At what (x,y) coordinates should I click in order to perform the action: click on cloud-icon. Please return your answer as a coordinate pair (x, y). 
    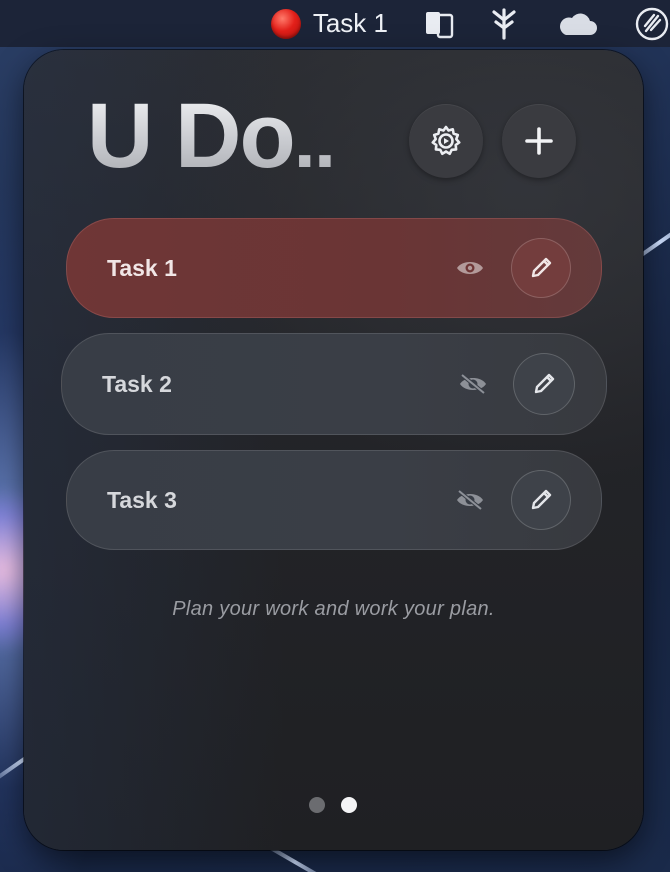
    Looking at the image, I should click on (578, 24).